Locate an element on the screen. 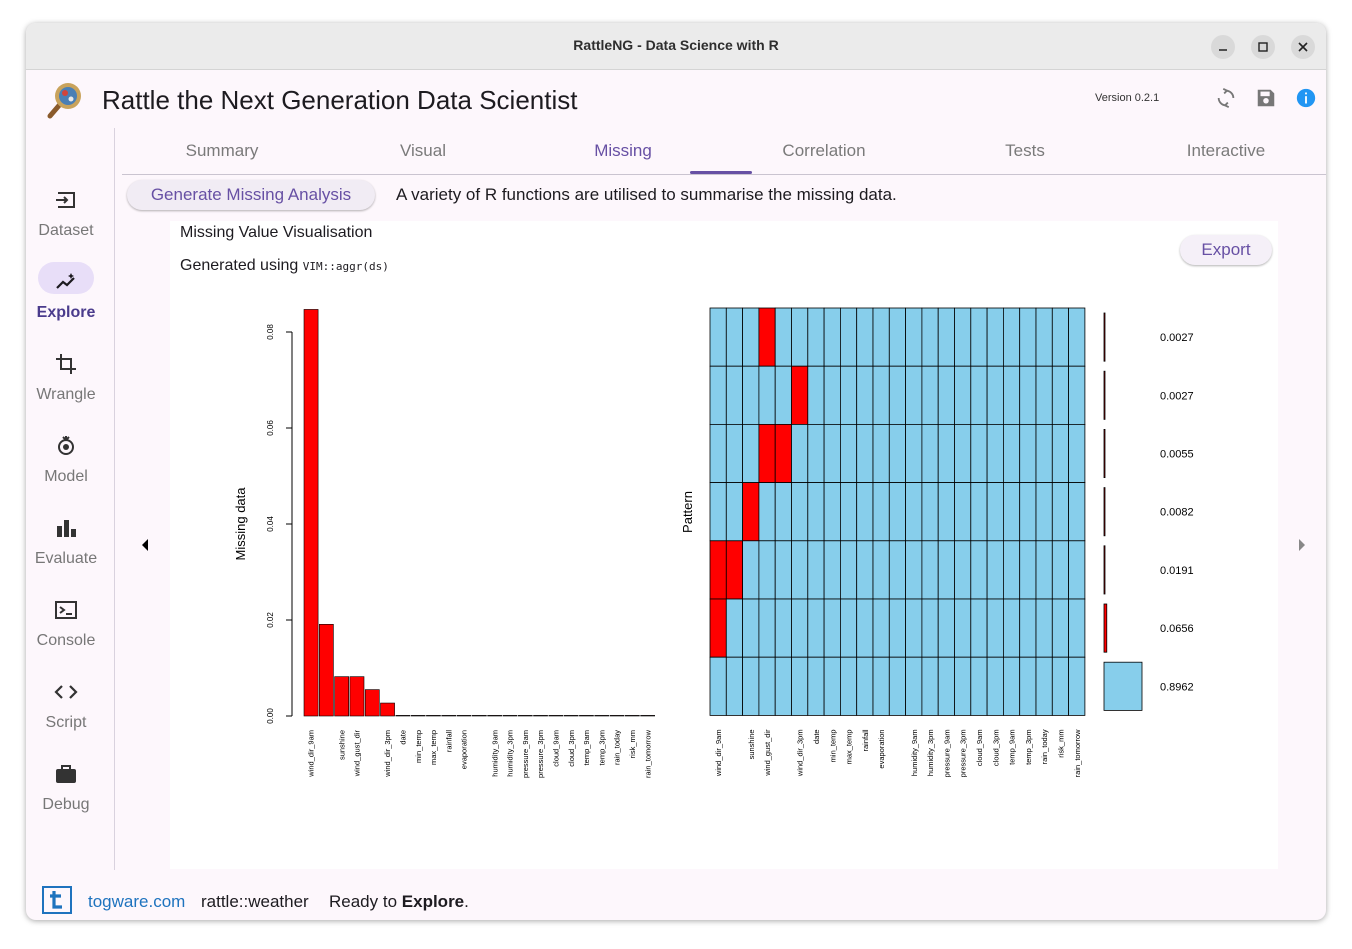 Image resolution: width=1352 pixels, height=949 pixels. close-button is located at coordinates (1303, 47).